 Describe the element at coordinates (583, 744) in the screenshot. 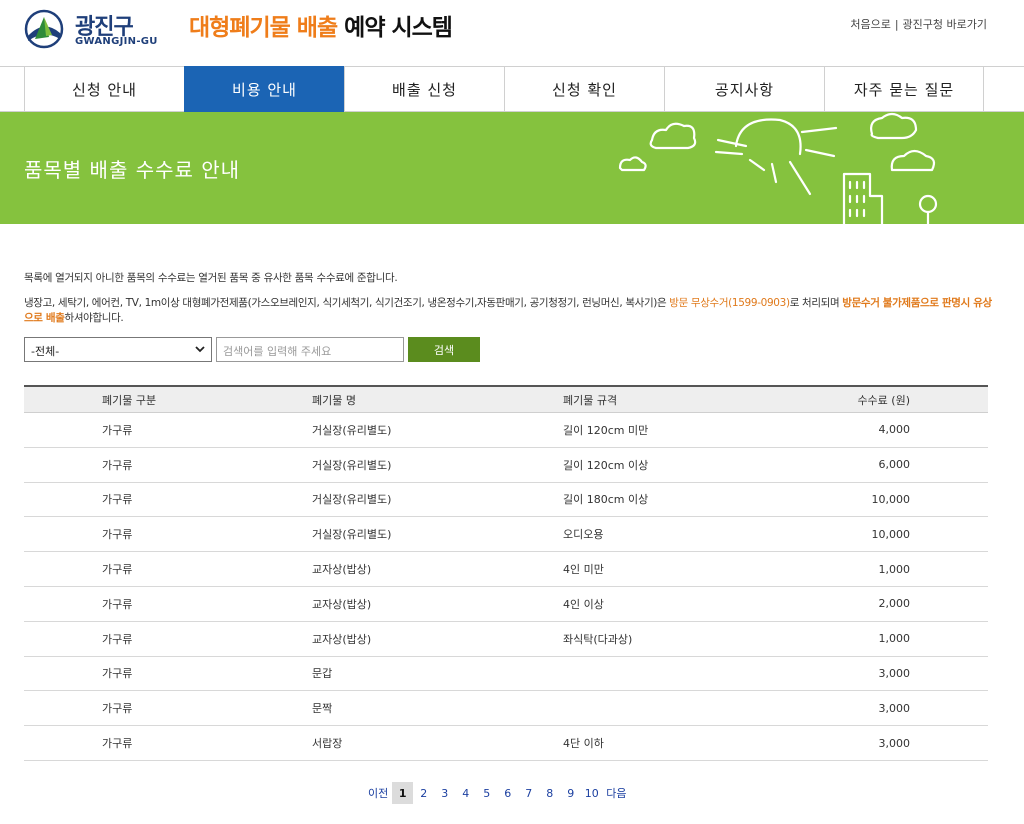

I see `cell-spec: 4단 이하` at that location.